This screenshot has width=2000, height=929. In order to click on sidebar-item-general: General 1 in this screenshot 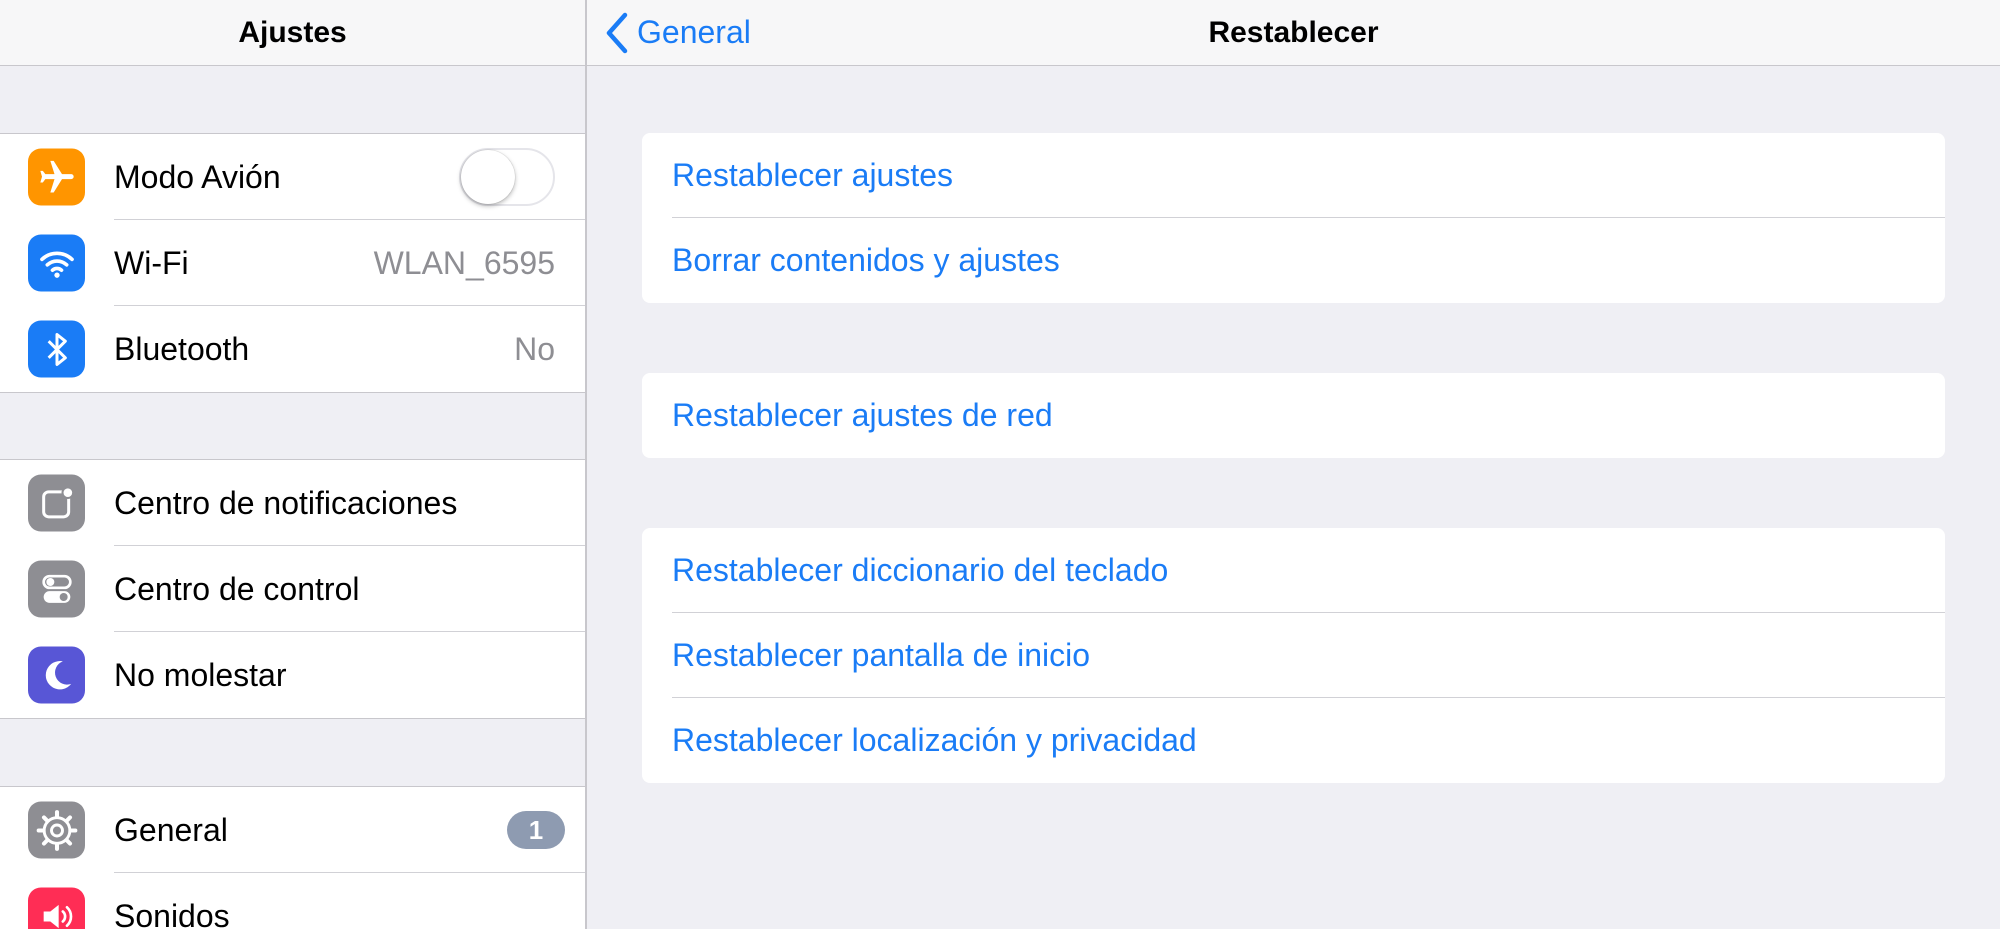, I will do `click(292, 830)`.